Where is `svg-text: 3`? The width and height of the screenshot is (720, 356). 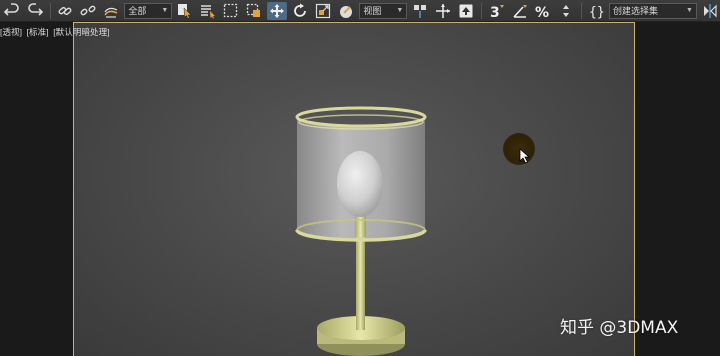 svg-text: 3 is located at coordinates (495, 12).